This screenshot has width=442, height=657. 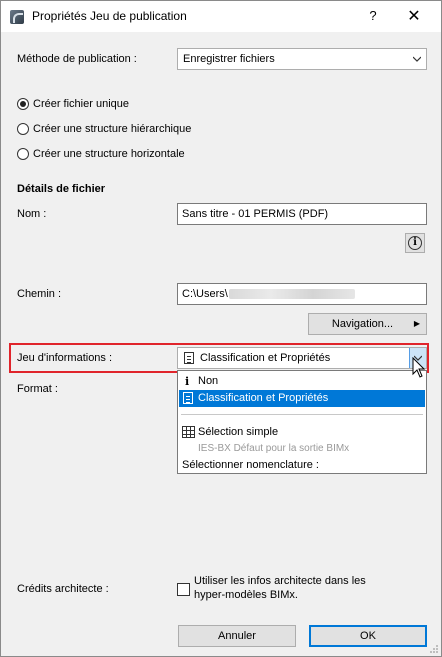 What do you see at coordinates (65, 358) in the screenshot?
I see `info-set-label: Jeu d'informations :` at bounding box center [65, 358].